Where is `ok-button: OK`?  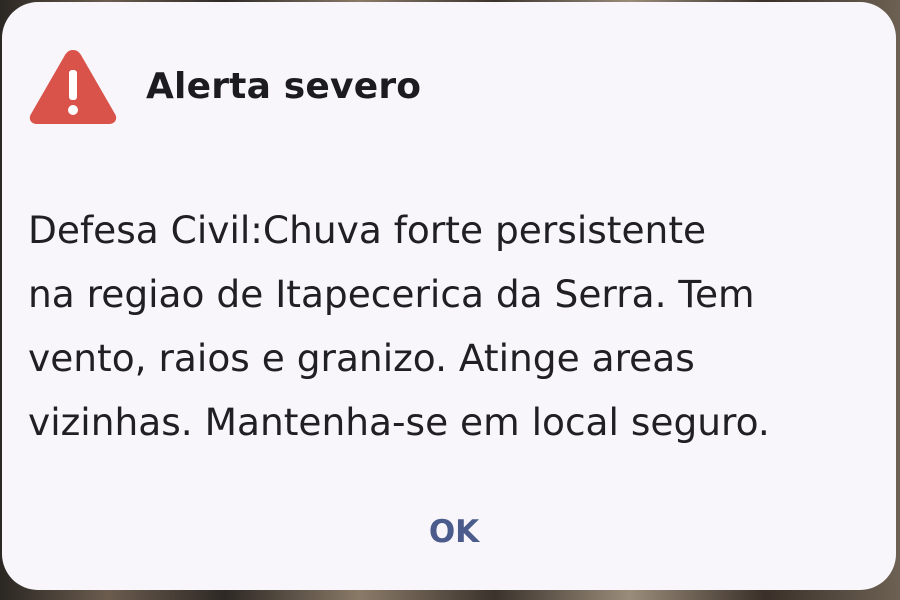 ok-button: OK is located at coordinates (454, 532).